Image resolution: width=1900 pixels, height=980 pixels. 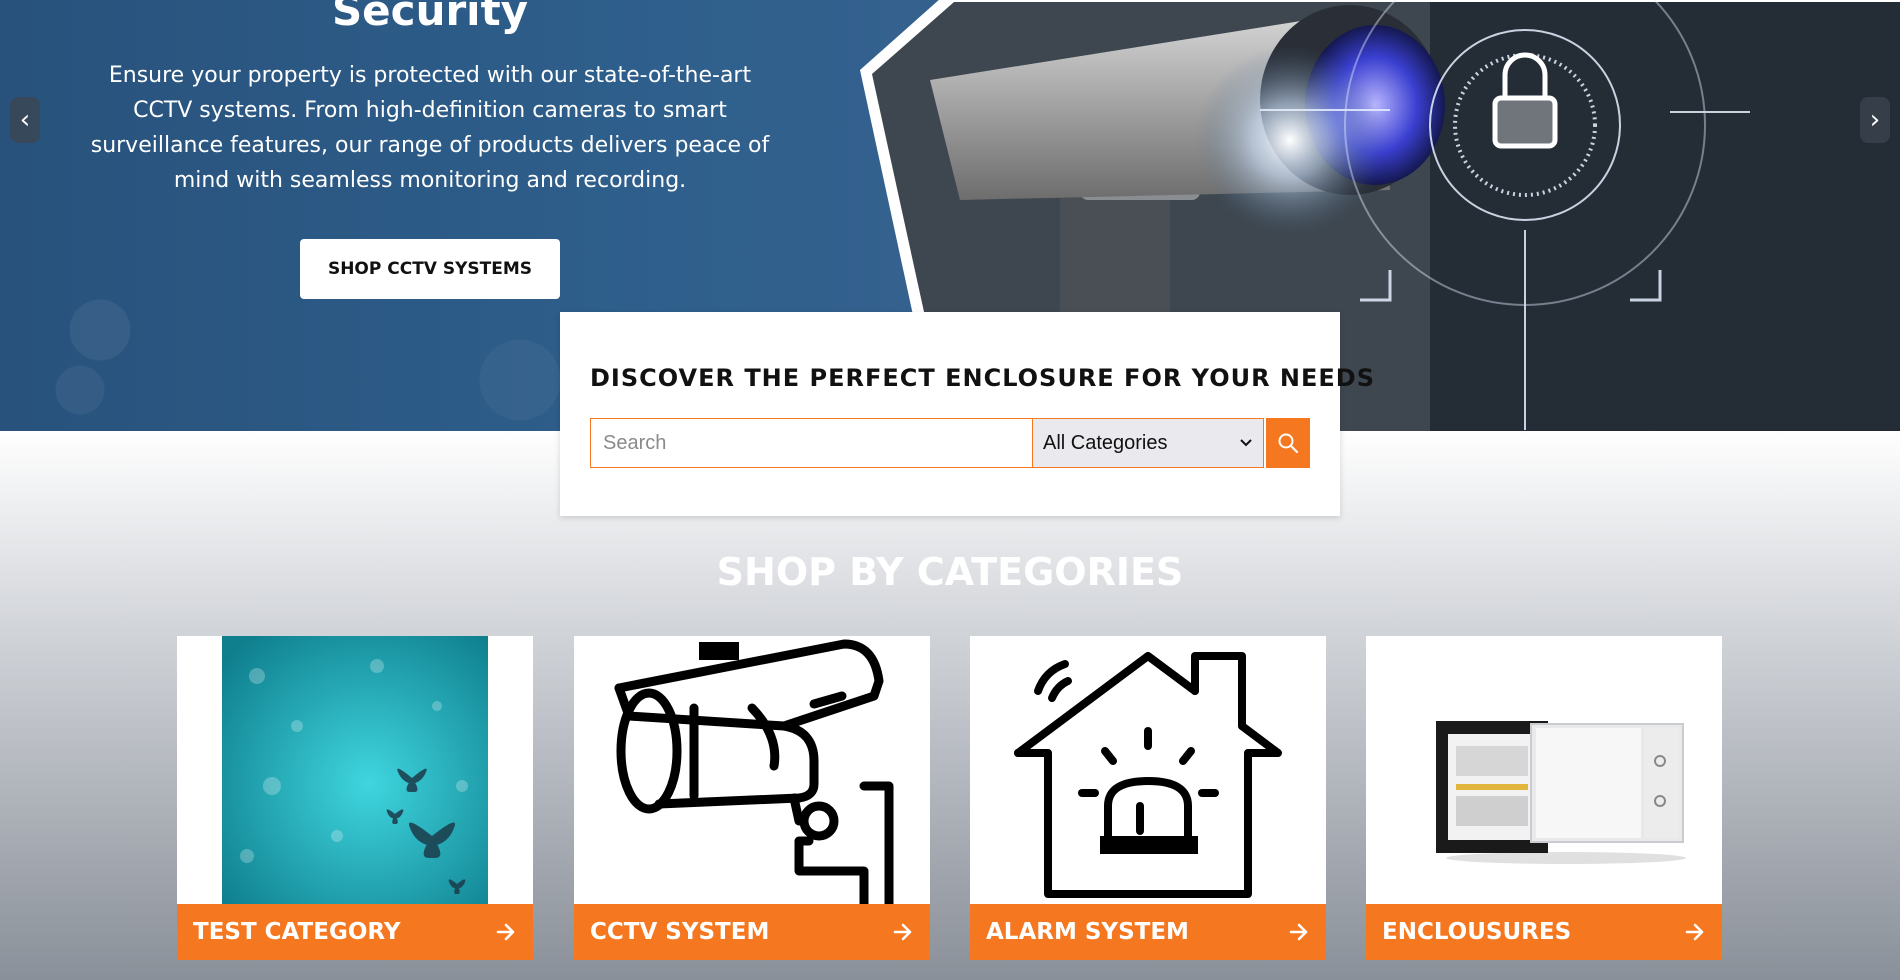 I want to click on category-label: ENCLOUSURES, so click(x=1477, y=932).